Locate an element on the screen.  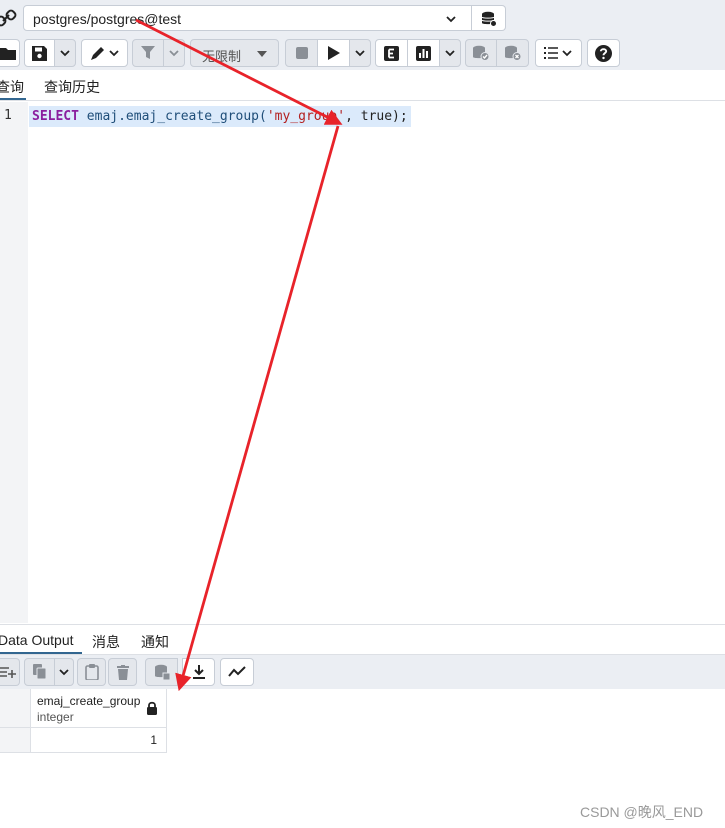
add-row-button is located at coordinates (10, 672).